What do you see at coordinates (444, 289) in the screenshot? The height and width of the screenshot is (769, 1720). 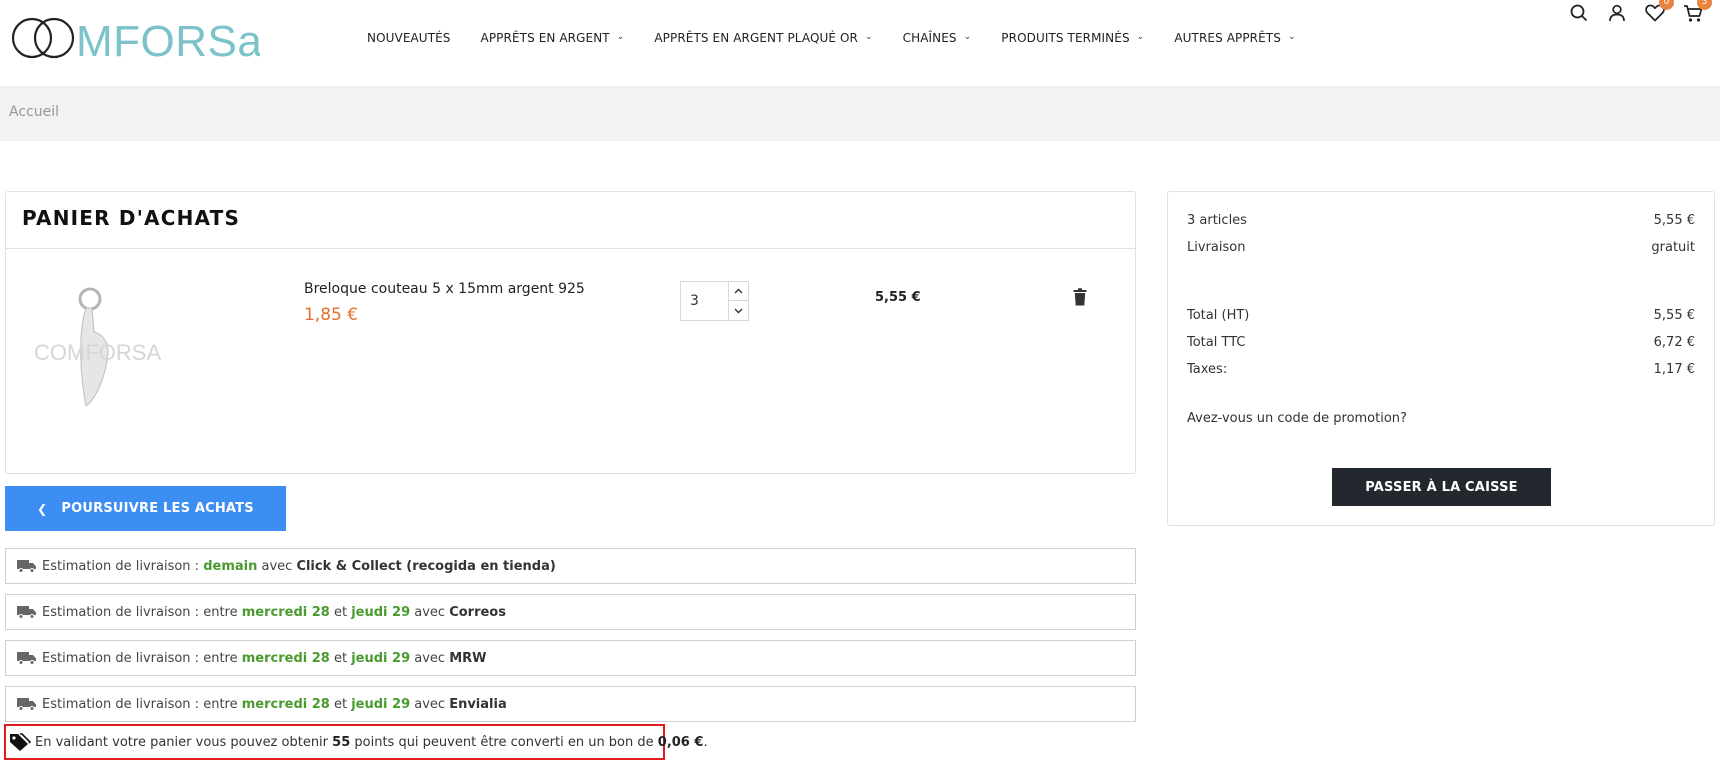 I see `product-name-link: Breloque couteau 5 x 15mm argent 925` at bounding box center [444, 289].